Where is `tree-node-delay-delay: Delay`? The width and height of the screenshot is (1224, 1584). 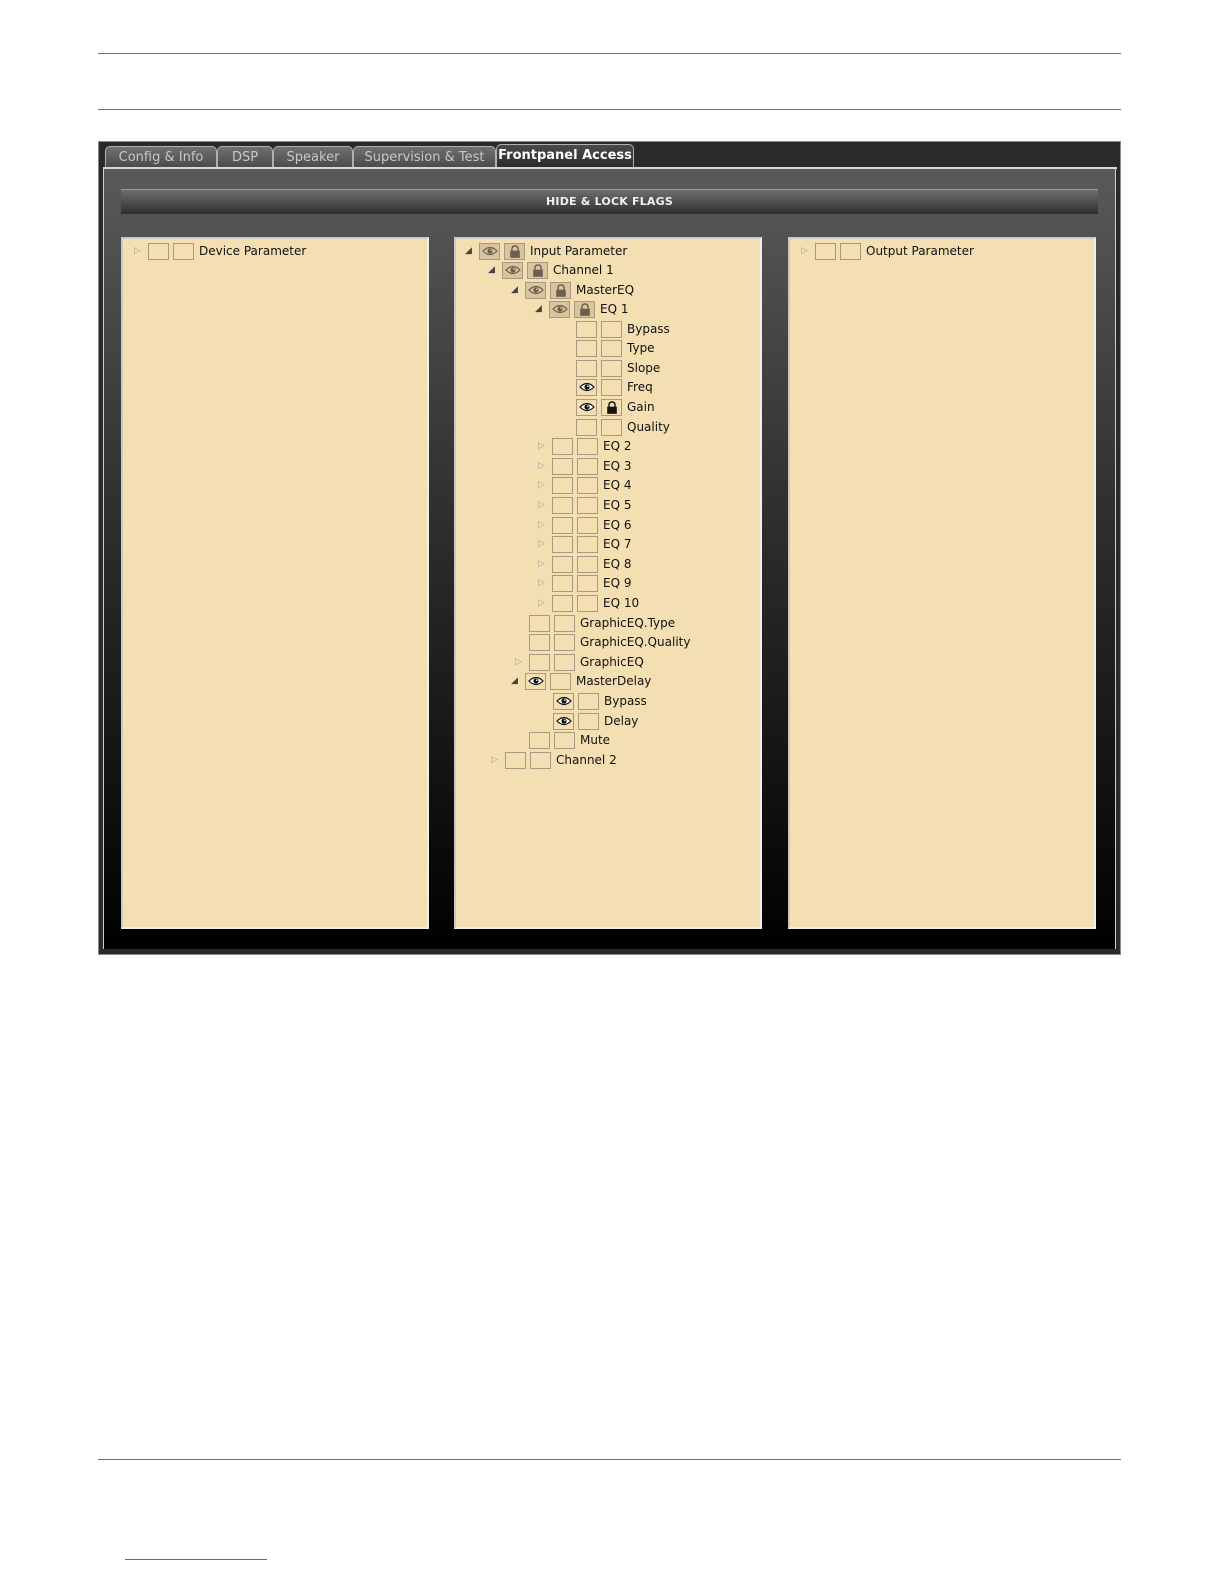 tree-node-delay-delay: Delay is located at coordinates (595, 721).